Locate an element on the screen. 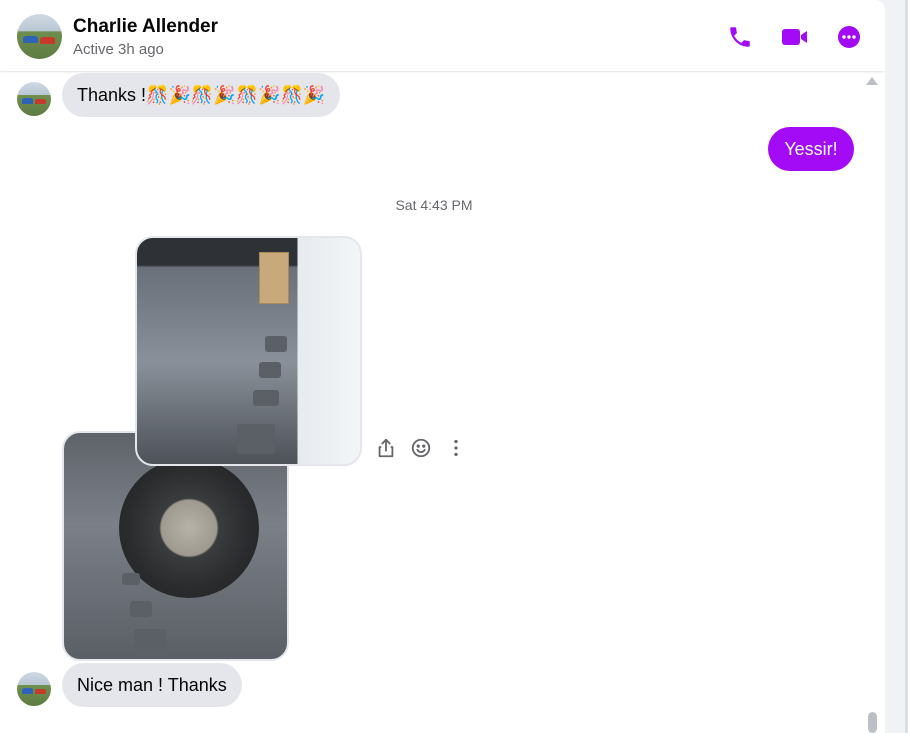  contact-avatar is located at coordinates (39, 36).